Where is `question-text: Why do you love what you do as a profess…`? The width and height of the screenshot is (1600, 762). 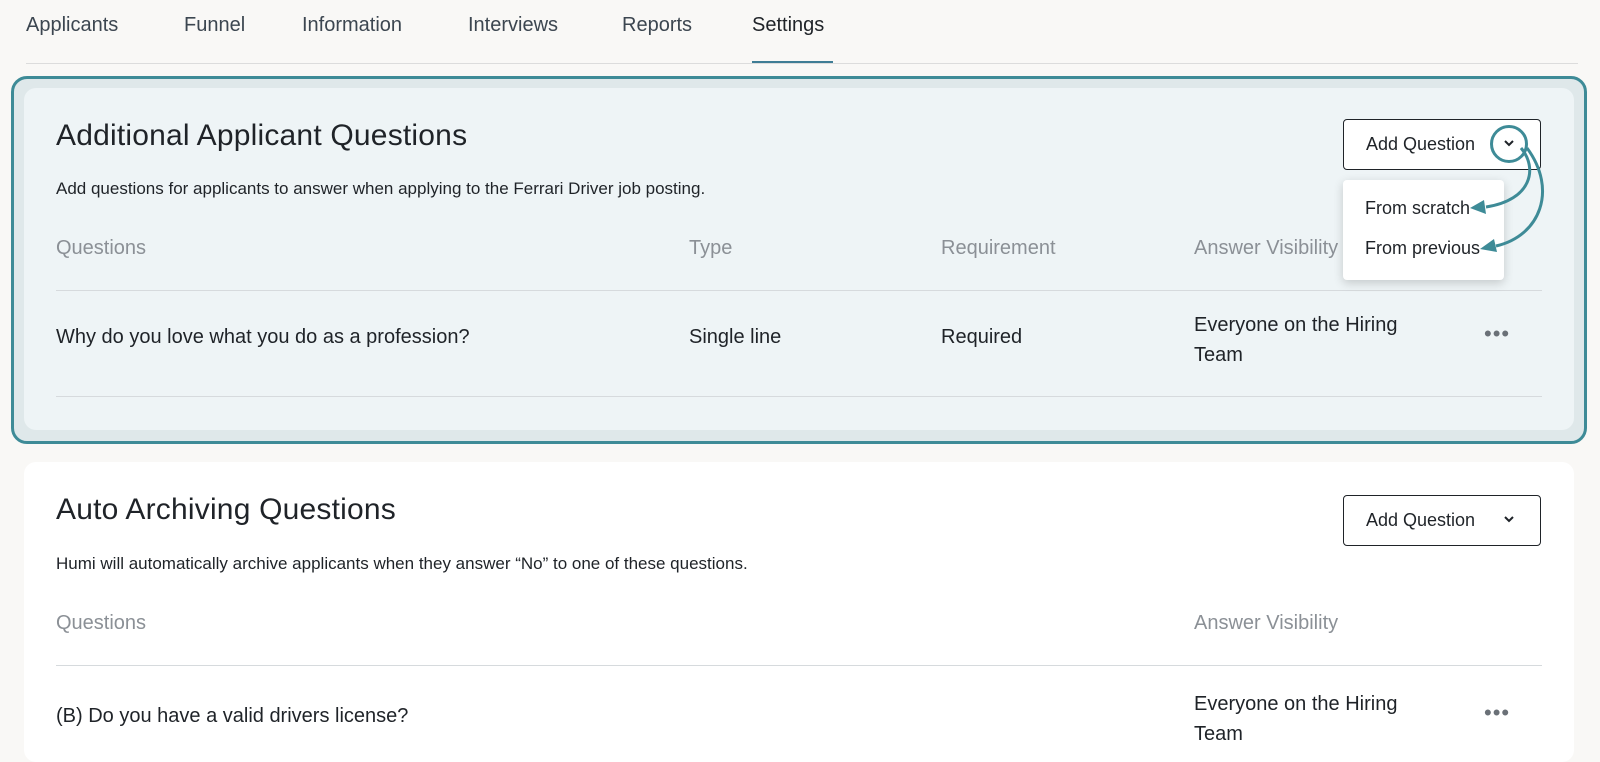
question-text: Why do you love what you do as a profess… is located at coordinates (263, 337).